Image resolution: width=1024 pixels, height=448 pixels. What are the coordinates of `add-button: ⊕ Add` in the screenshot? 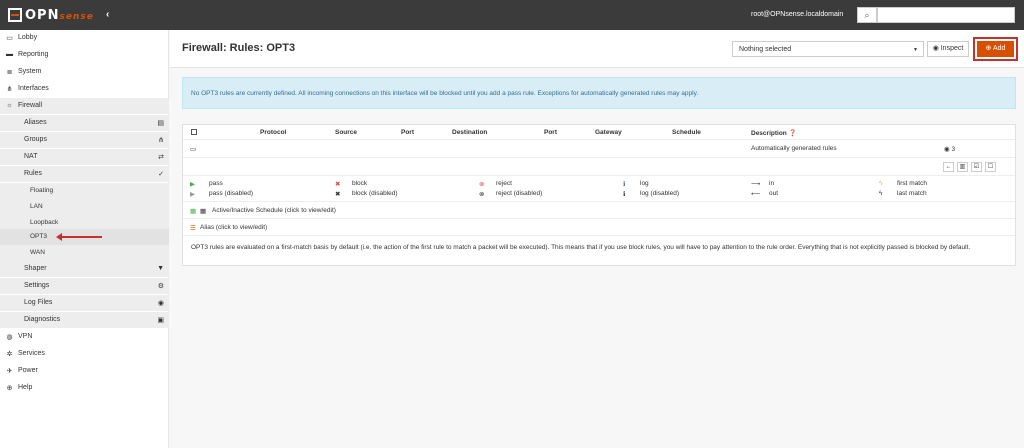 It's located at (995, 49).